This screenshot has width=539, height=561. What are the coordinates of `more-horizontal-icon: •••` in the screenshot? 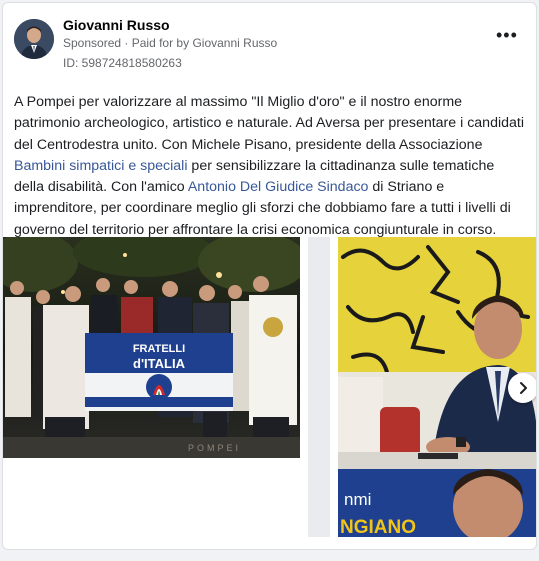 It's located at (507, 35).